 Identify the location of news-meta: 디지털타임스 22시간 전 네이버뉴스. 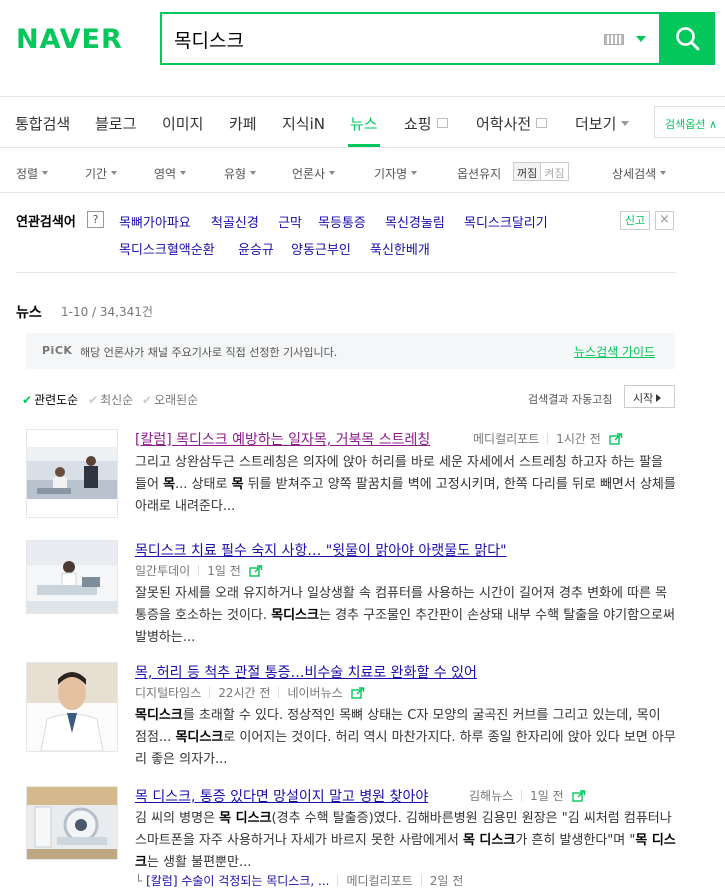
(250, 692).